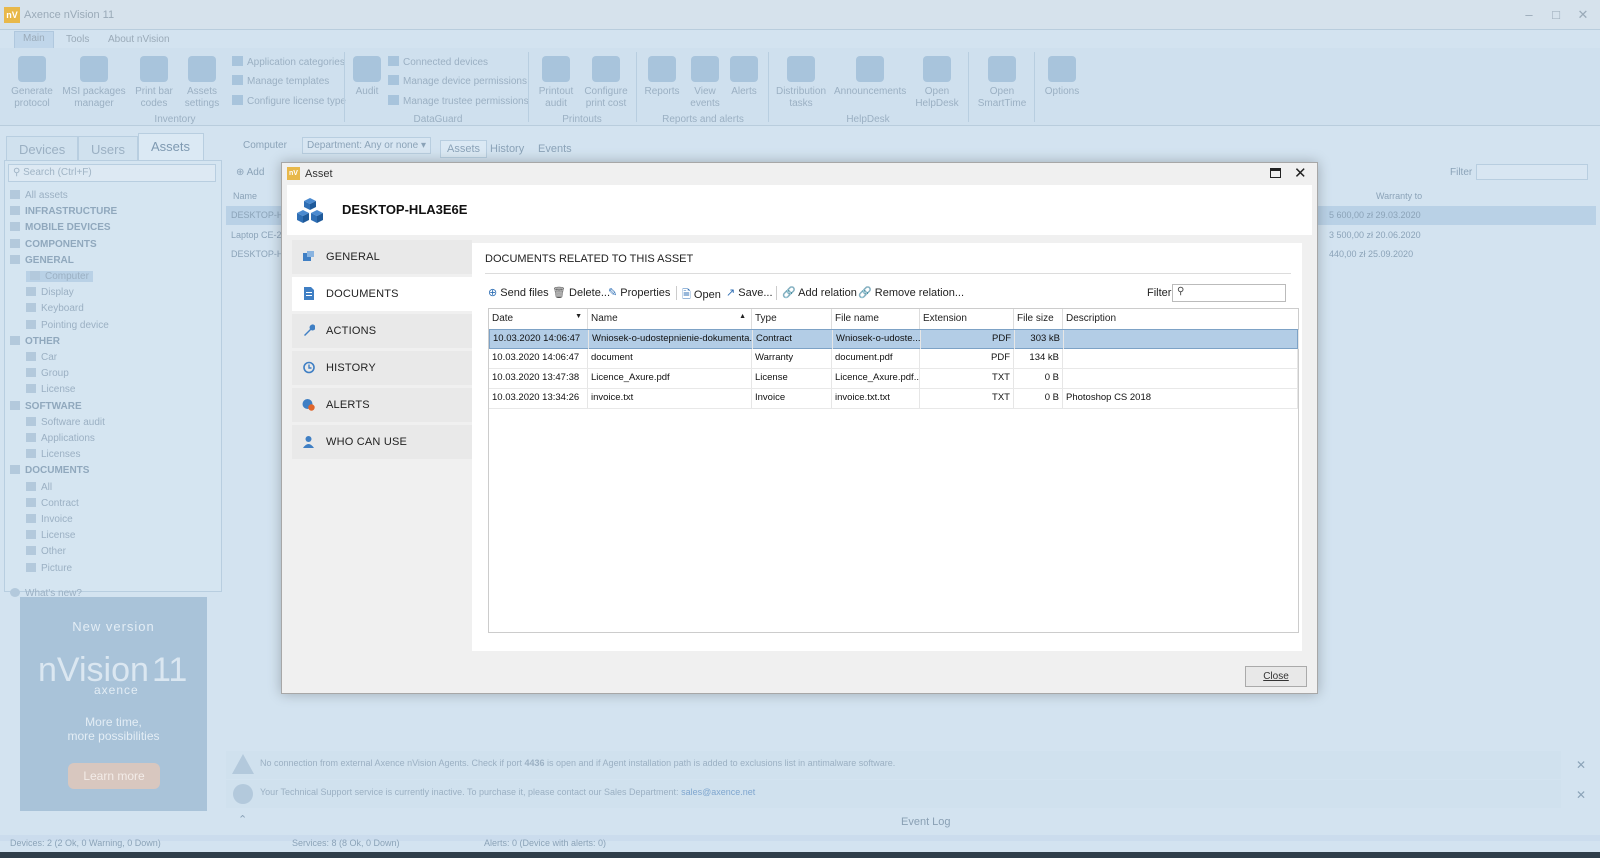 The width and height of the screenshot is (1600, 858). Describe the element at coordinates (242, 819) in the screenshot. I see `expand-event-log-icon: ⌃` at that location.